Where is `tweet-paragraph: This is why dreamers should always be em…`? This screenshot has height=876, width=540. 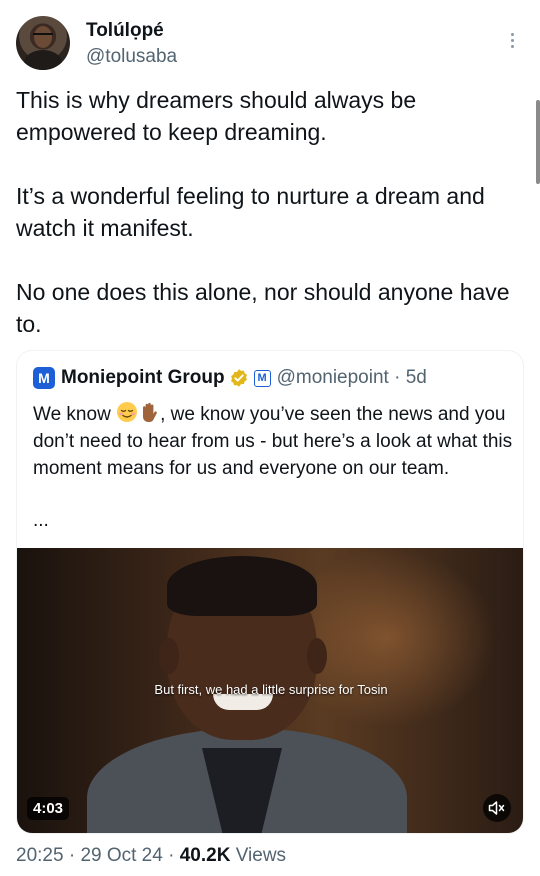 tweet-paragraph: This is why dreamers should always be em… is located at coordinates (216, 116).